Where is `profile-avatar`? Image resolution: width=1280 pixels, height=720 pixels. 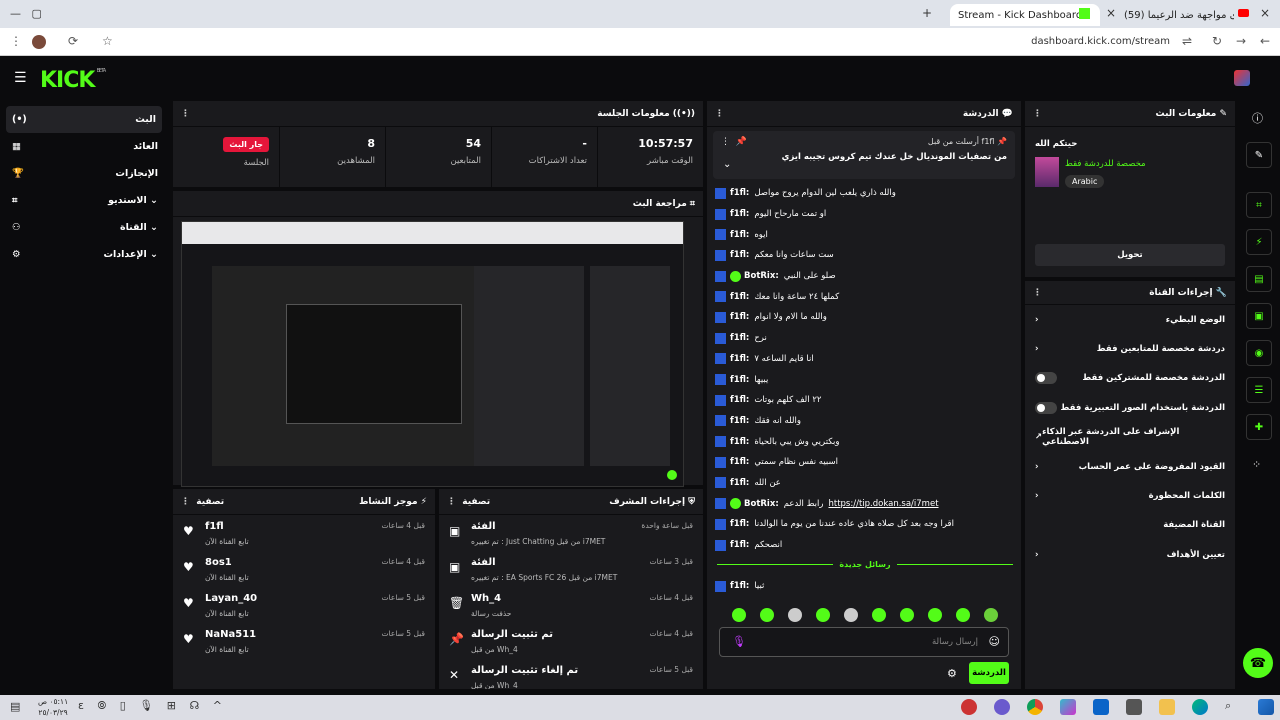
profile-avatar is located at coordinates (39, 42).